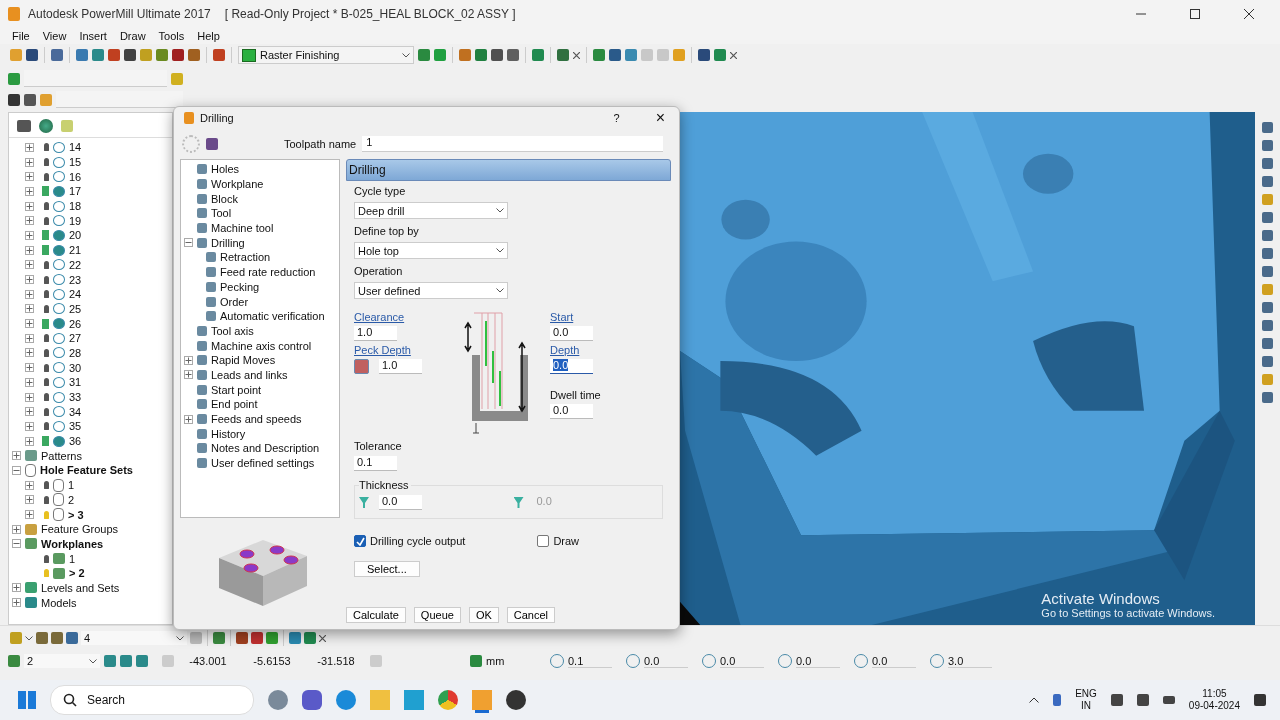 The image size is (1280, 720). Describe the element at coordinates (228, 242) in the screenshot. I see `tree-item: Drilling` at that location.